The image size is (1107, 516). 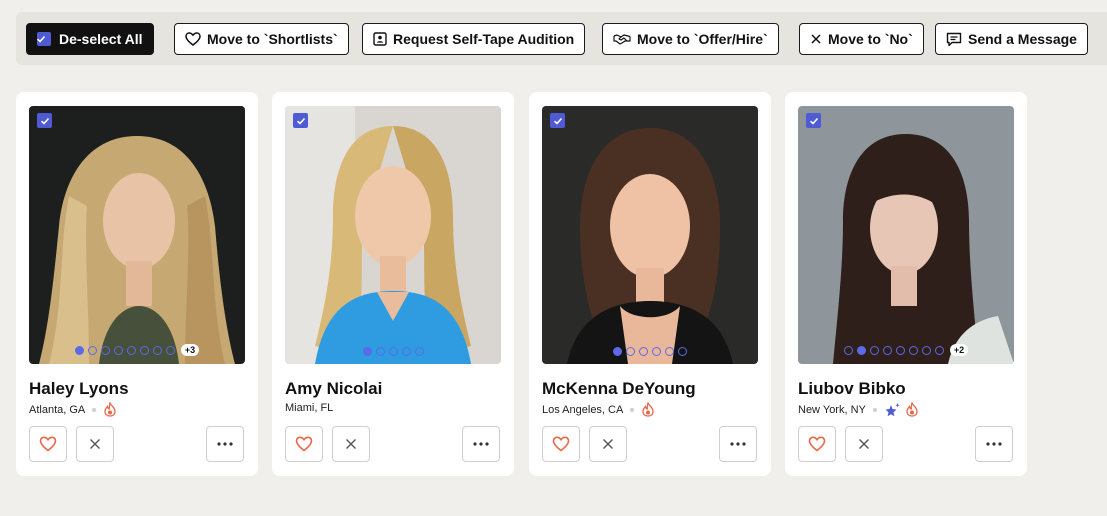 What do you see at coordinates (892, 409) in the screenshot?
I see `sparkle-star-icon` at bounding box center [892, 409].